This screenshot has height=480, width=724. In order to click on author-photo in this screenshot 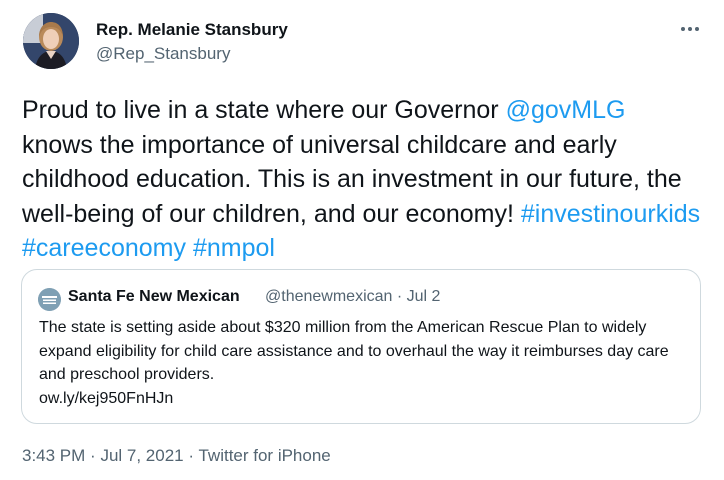, I will do `click(51, 41)`.